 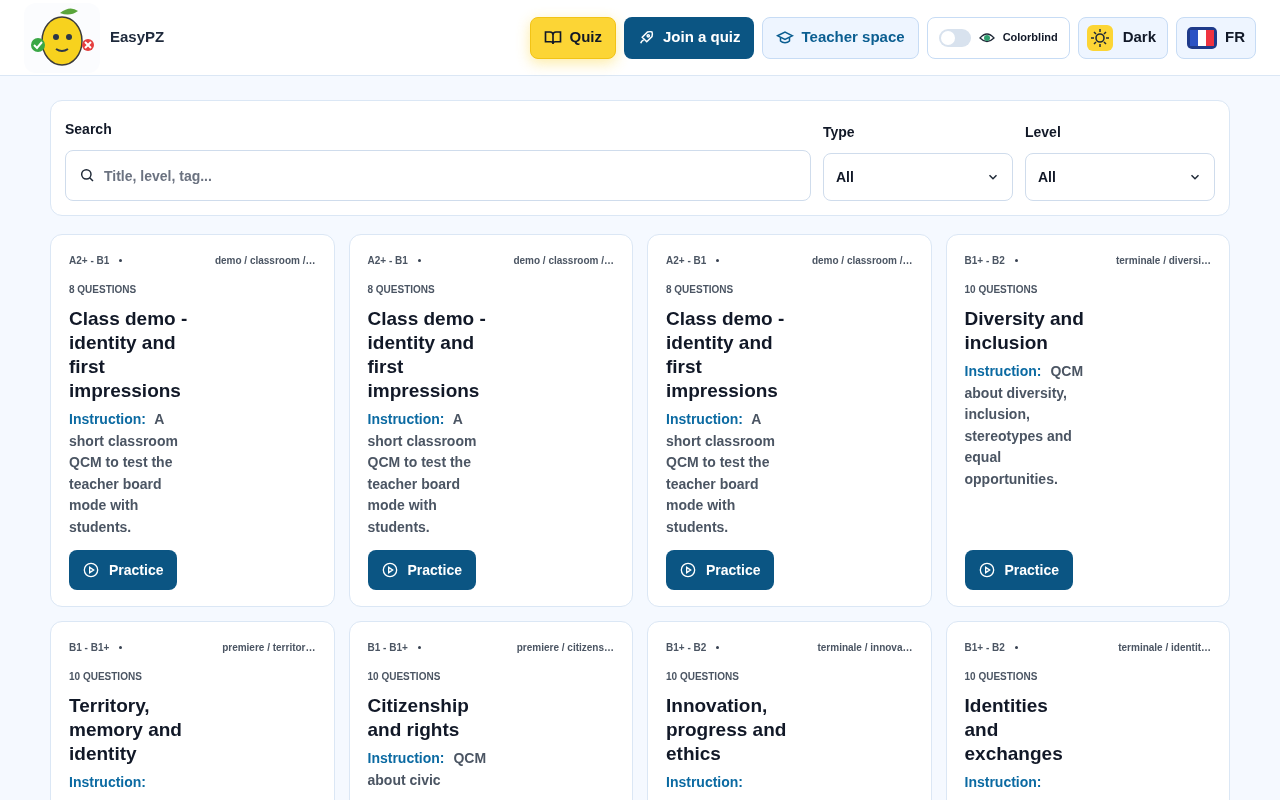 What do you see at coordinates (1099, 37) in the screenshot?
I see `sun-icon` at bounding box center [1099, 37].